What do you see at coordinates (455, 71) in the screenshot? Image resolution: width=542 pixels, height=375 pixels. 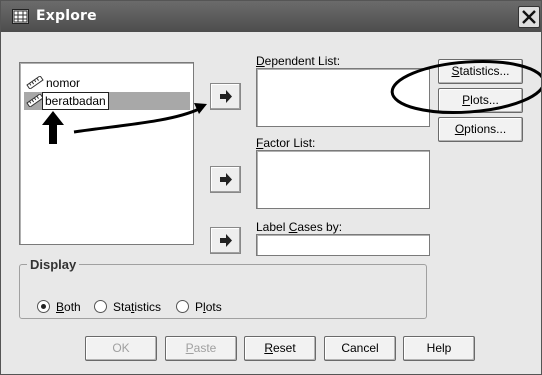 I see `label-mnemonic: S` at bounding box center [455, 71].